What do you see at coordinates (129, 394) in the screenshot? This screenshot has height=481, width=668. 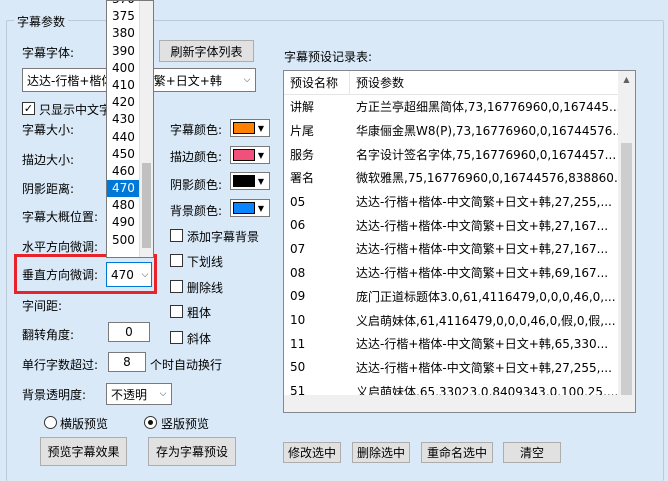 I see `bg-opacity-value: 不透明` at bounding box center [129, 394].